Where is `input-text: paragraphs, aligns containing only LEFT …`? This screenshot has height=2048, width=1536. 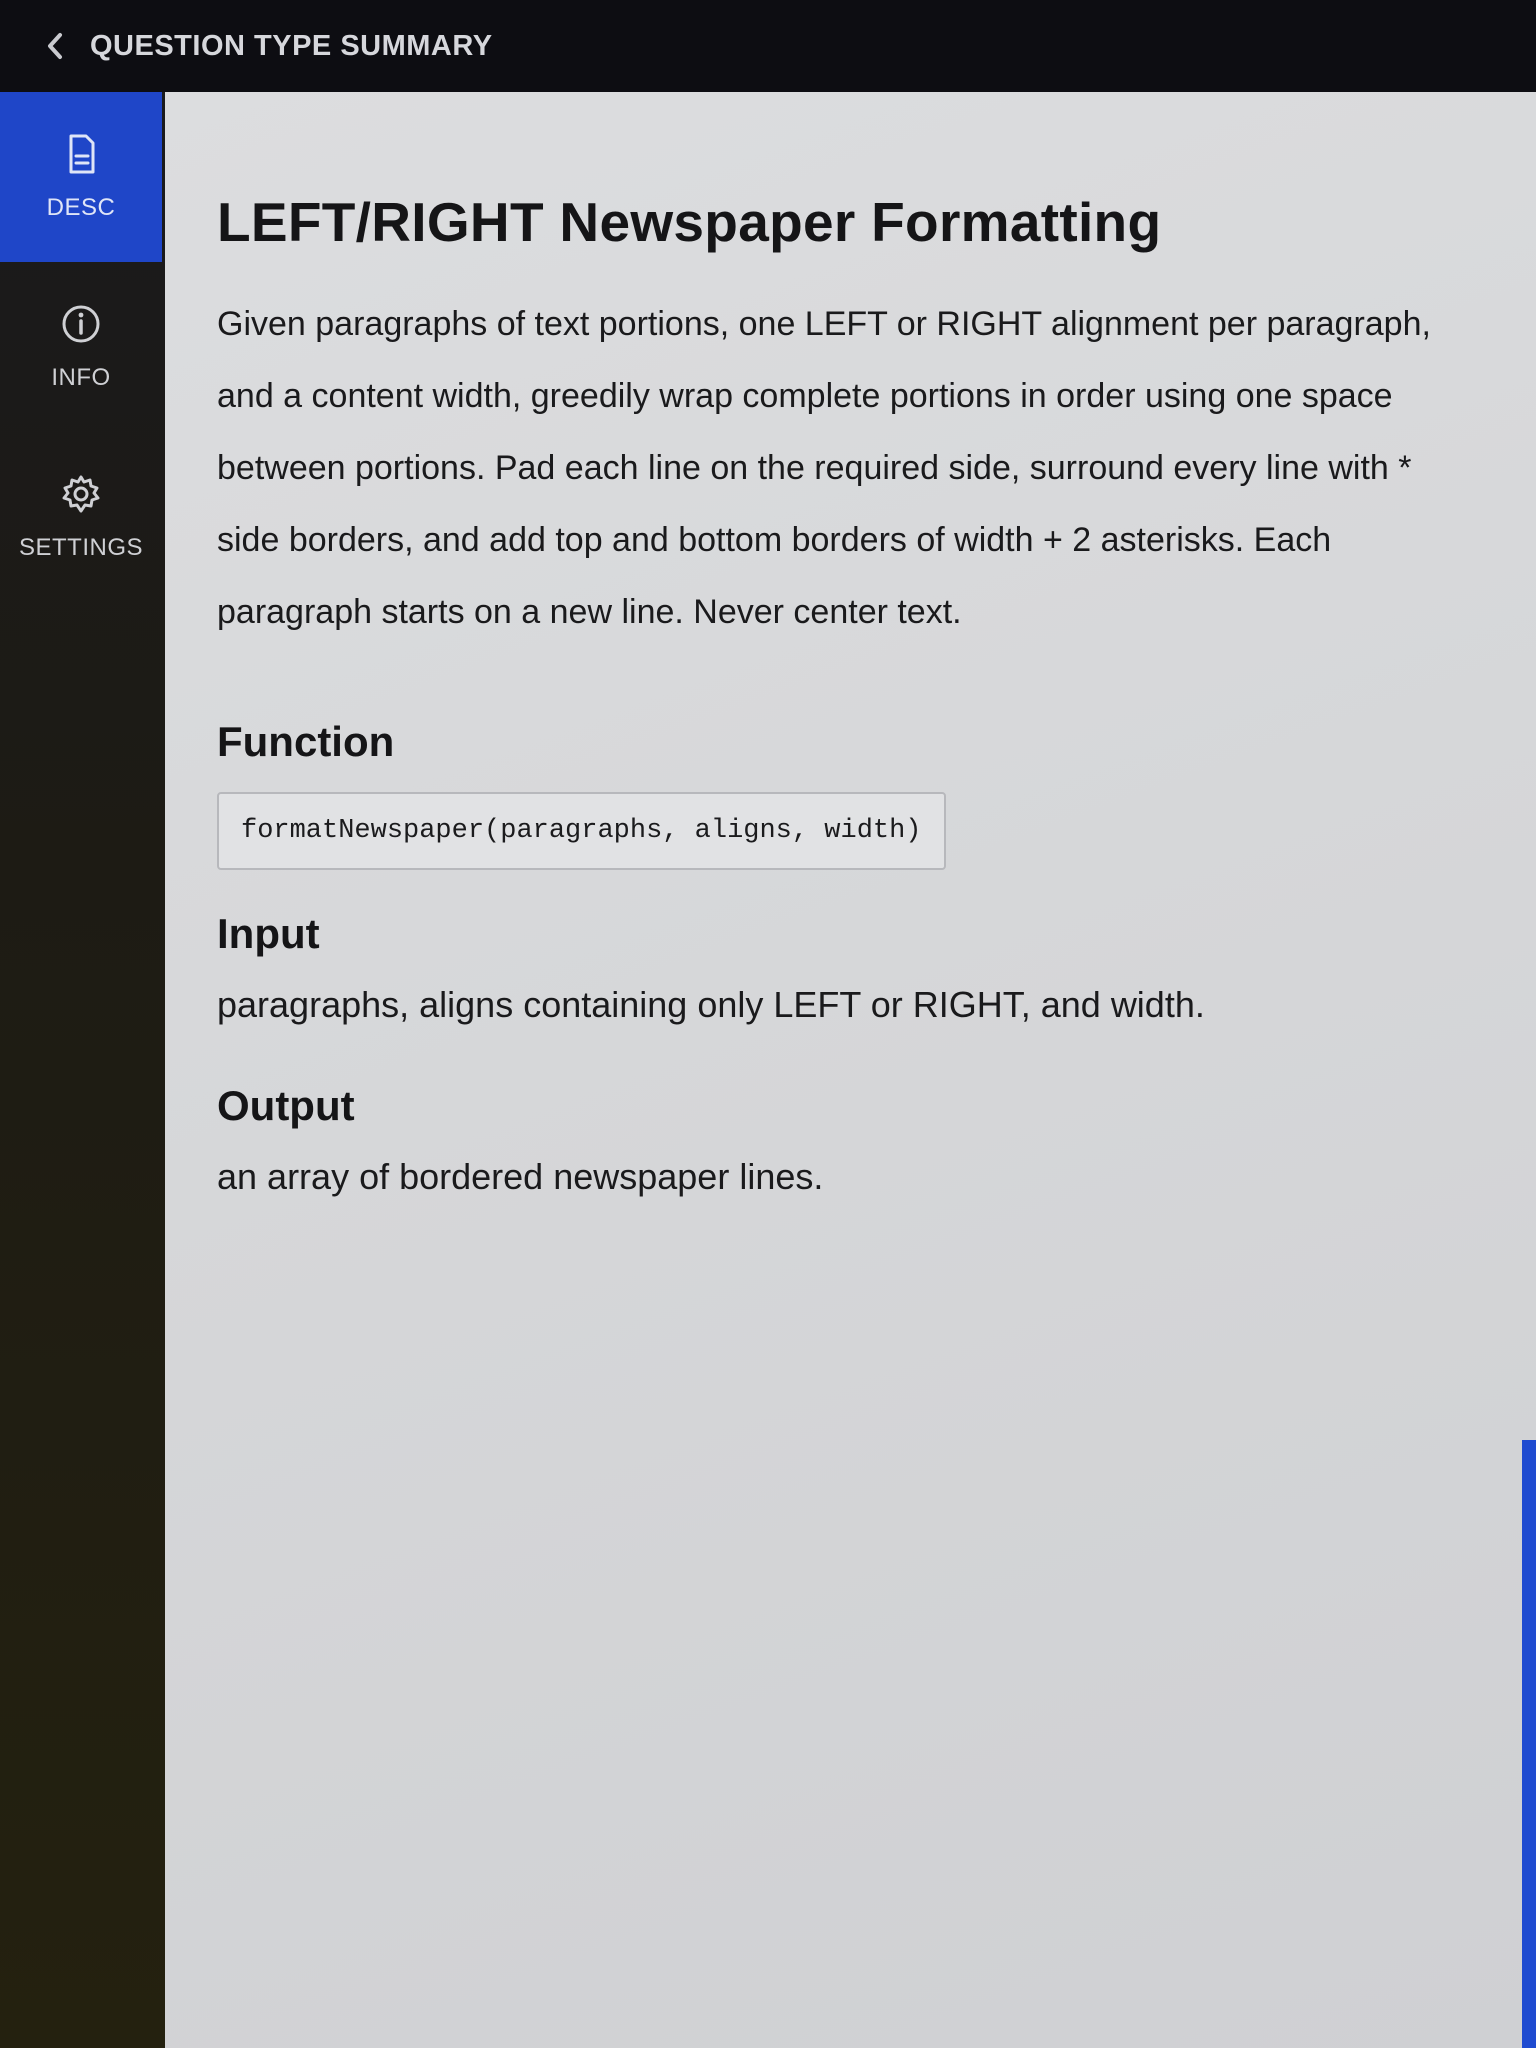 input-text: paragraphs, aligns containing only LEFT … is located at coordinates (711, 1004).